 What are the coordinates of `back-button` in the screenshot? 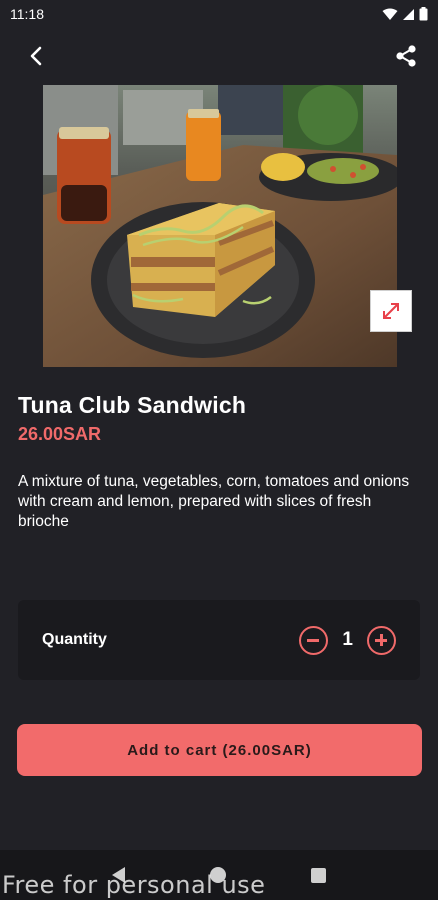 It's located at (36, 56).